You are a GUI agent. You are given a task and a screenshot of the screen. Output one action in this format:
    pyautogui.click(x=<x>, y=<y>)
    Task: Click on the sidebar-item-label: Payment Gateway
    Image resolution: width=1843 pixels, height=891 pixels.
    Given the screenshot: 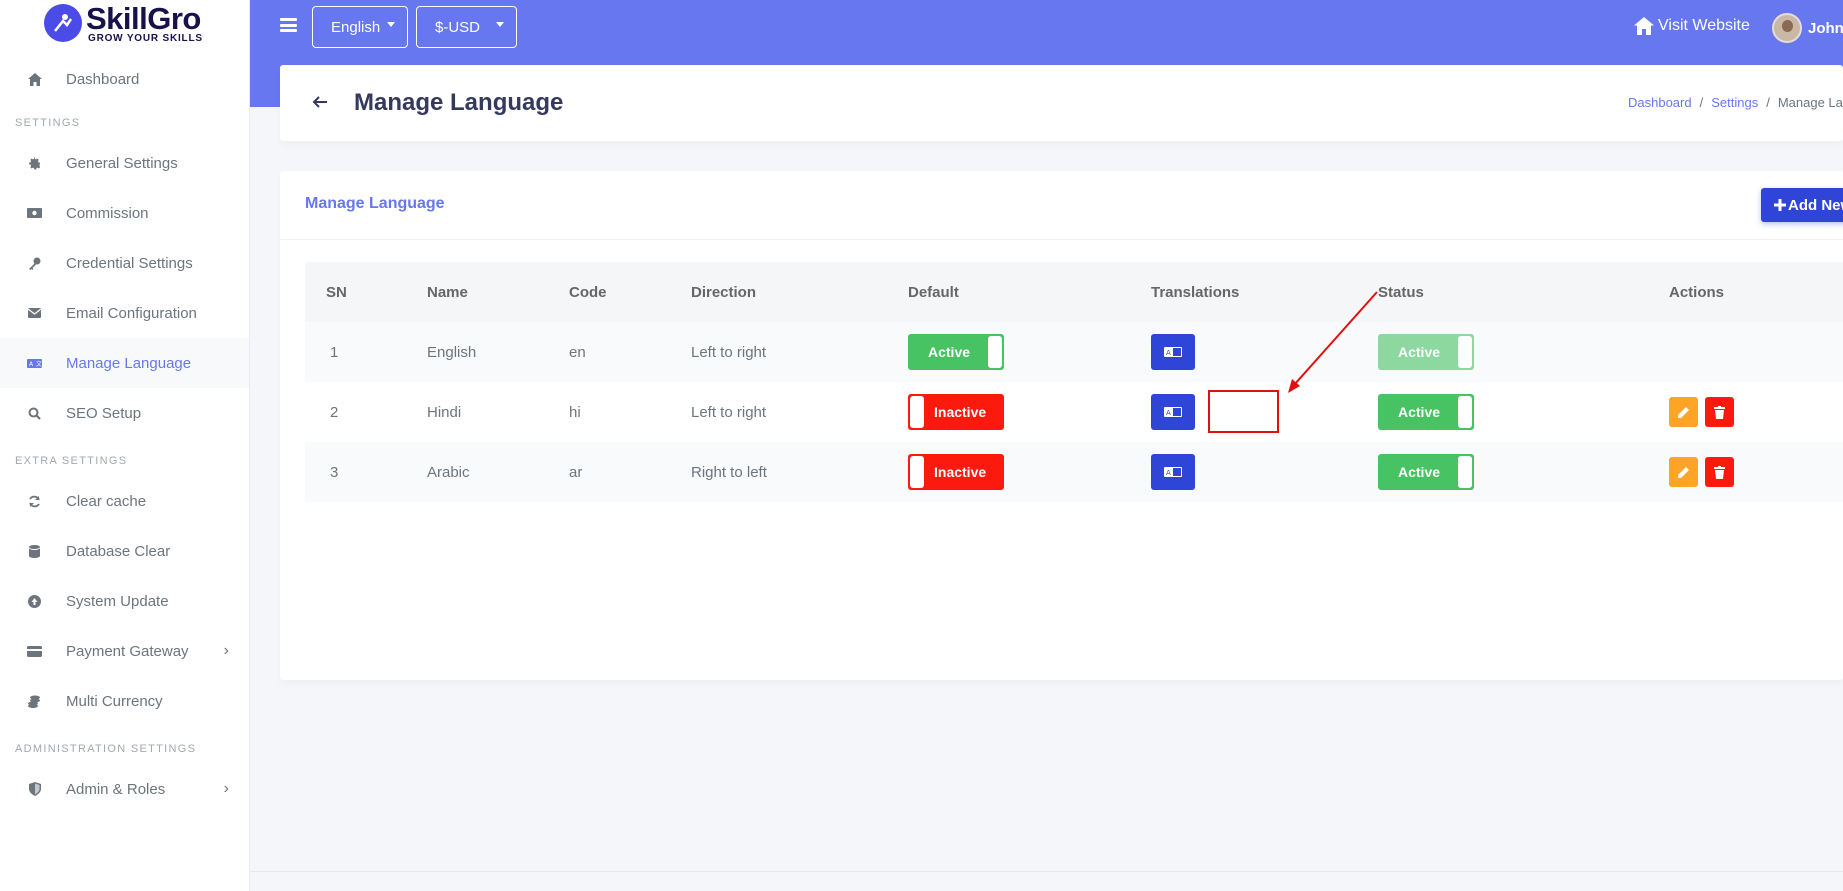 What is the action you would take?
    pyautogui.click(x=127, y=651)
    